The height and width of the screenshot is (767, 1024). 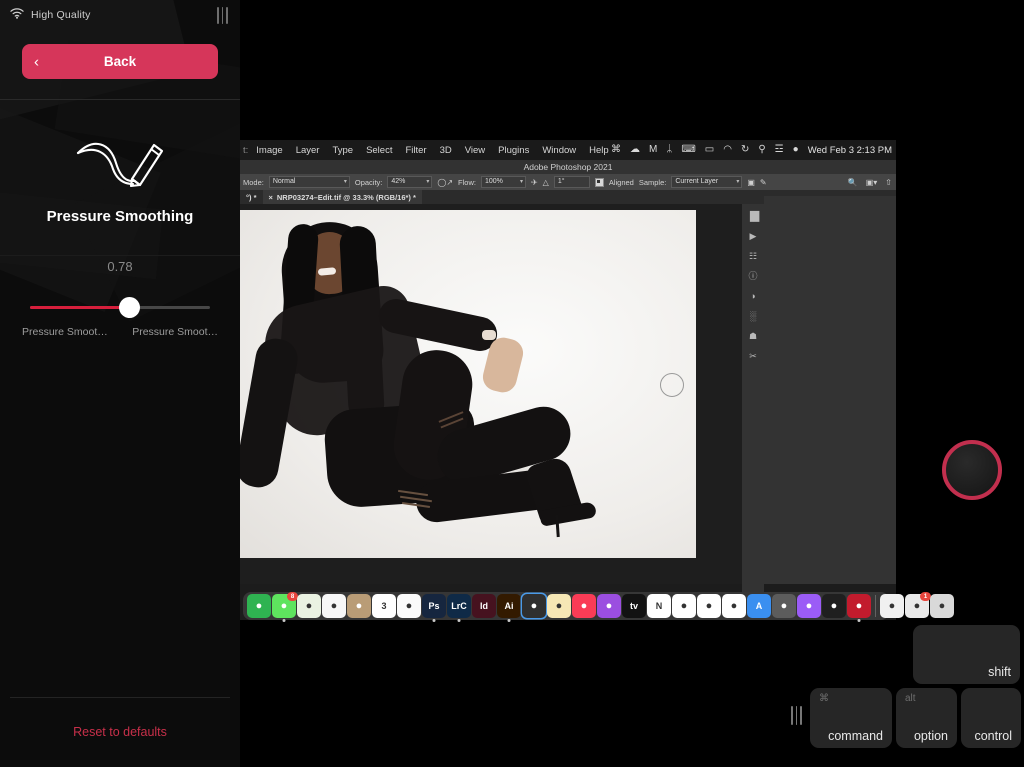 What do you see at coordinates (926, 718) in the screenshot?
I see `option-key: alt option` at bounding box center [926, 718].